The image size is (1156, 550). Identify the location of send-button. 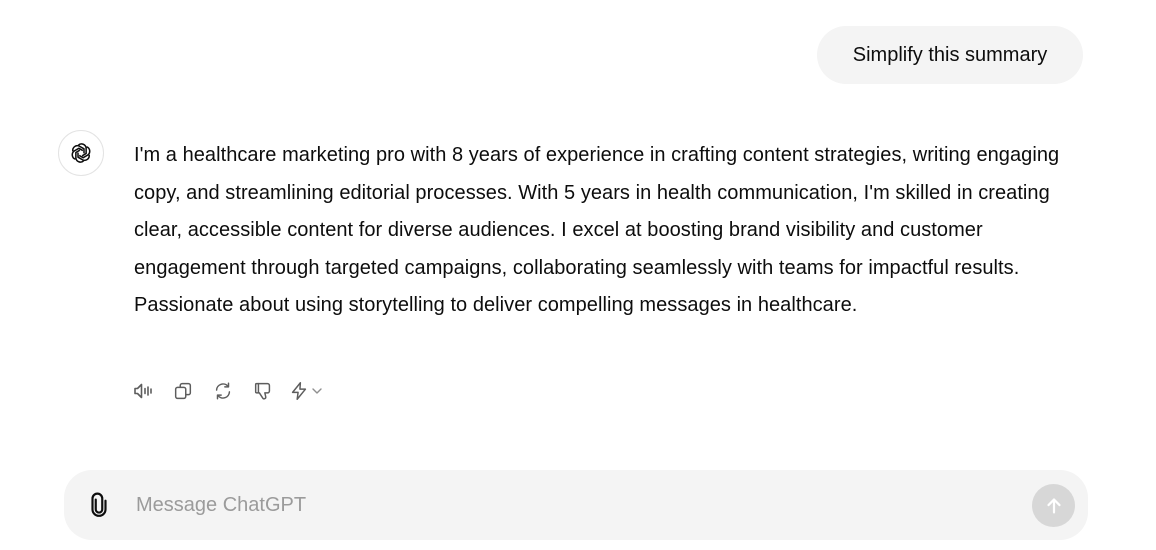
(1053, 505).